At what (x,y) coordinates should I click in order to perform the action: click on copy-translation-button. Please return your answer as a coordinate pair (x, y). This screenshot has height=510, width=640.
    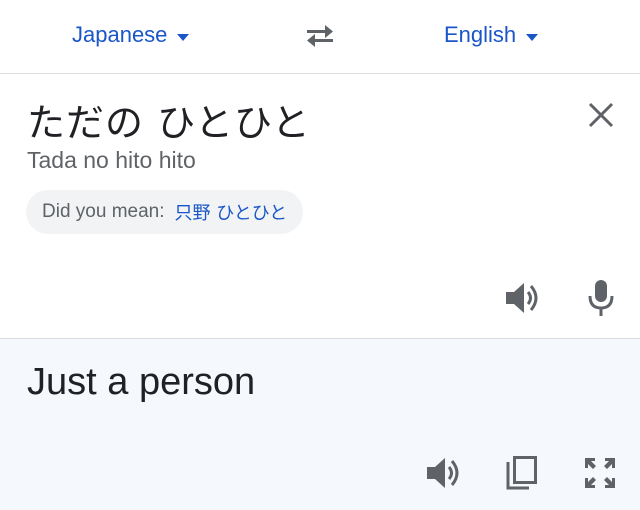
    Looking at the image, I should click on (522, 473).